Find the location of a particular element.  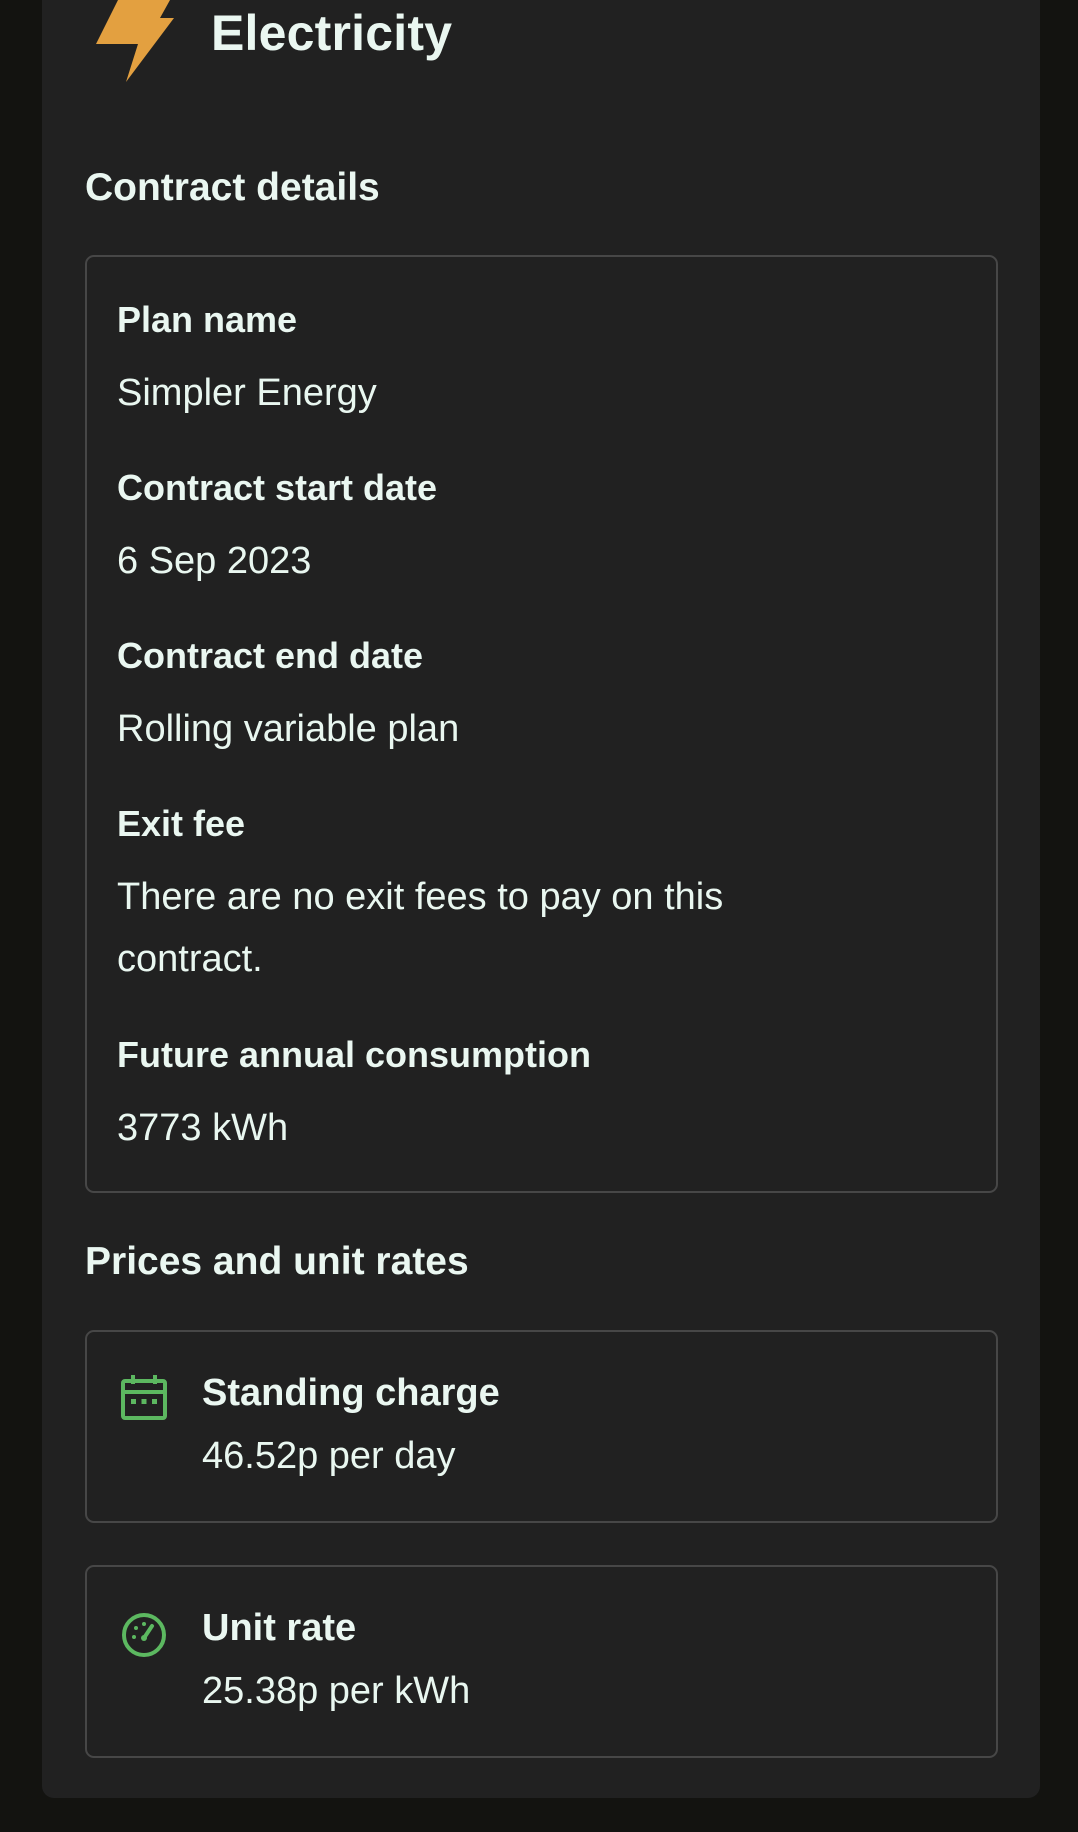

contract-end-date-label: Contract end date is located at coordinates (270, 655).